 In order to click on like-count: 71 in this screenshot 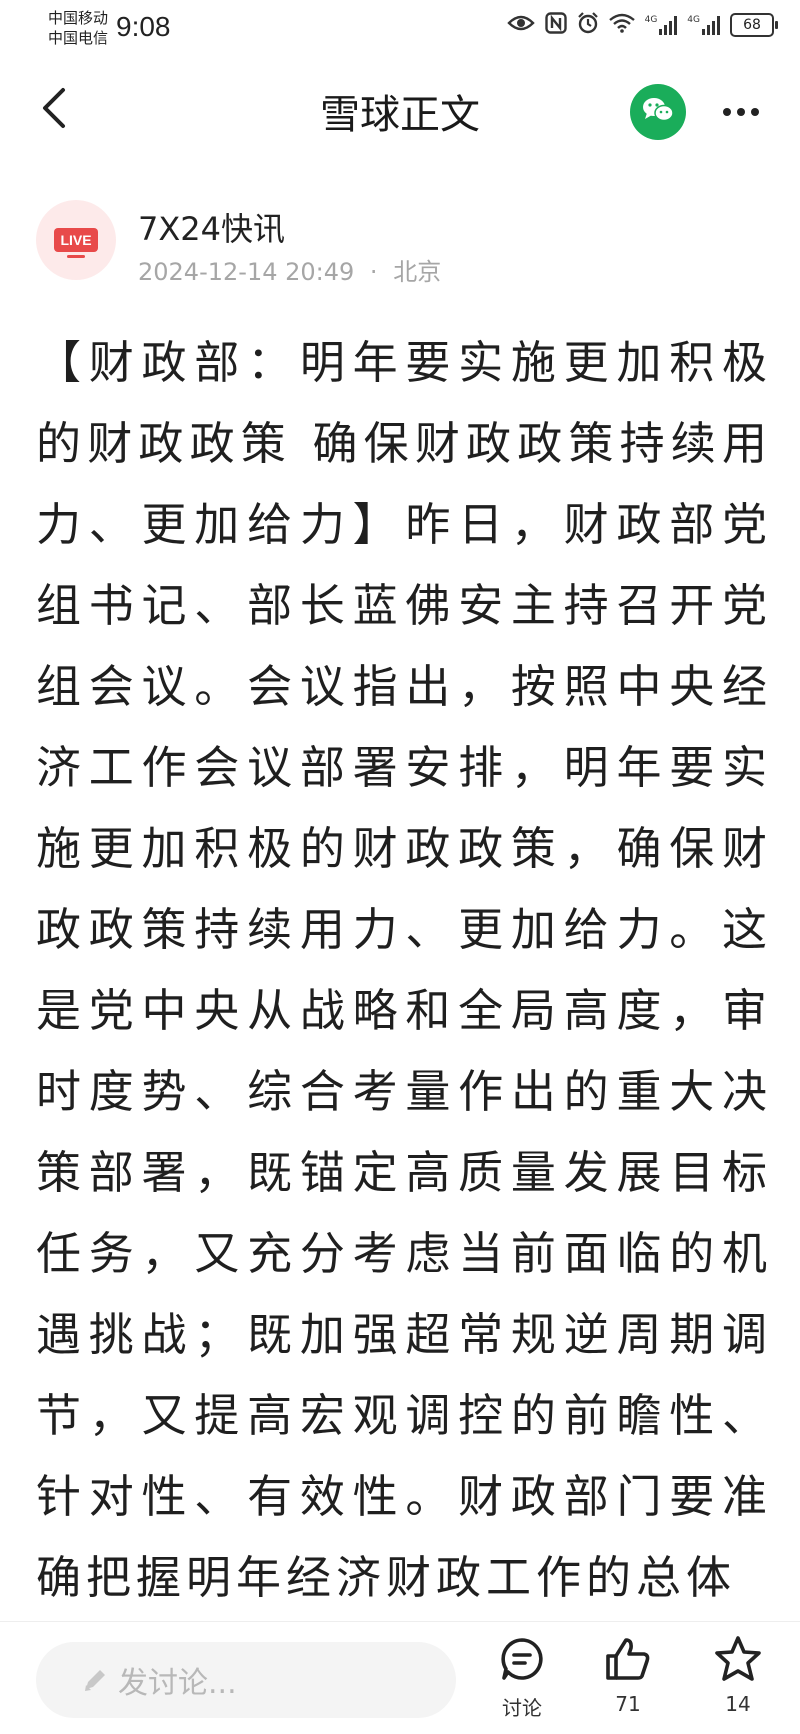, I will do `click(628, 1704)`.